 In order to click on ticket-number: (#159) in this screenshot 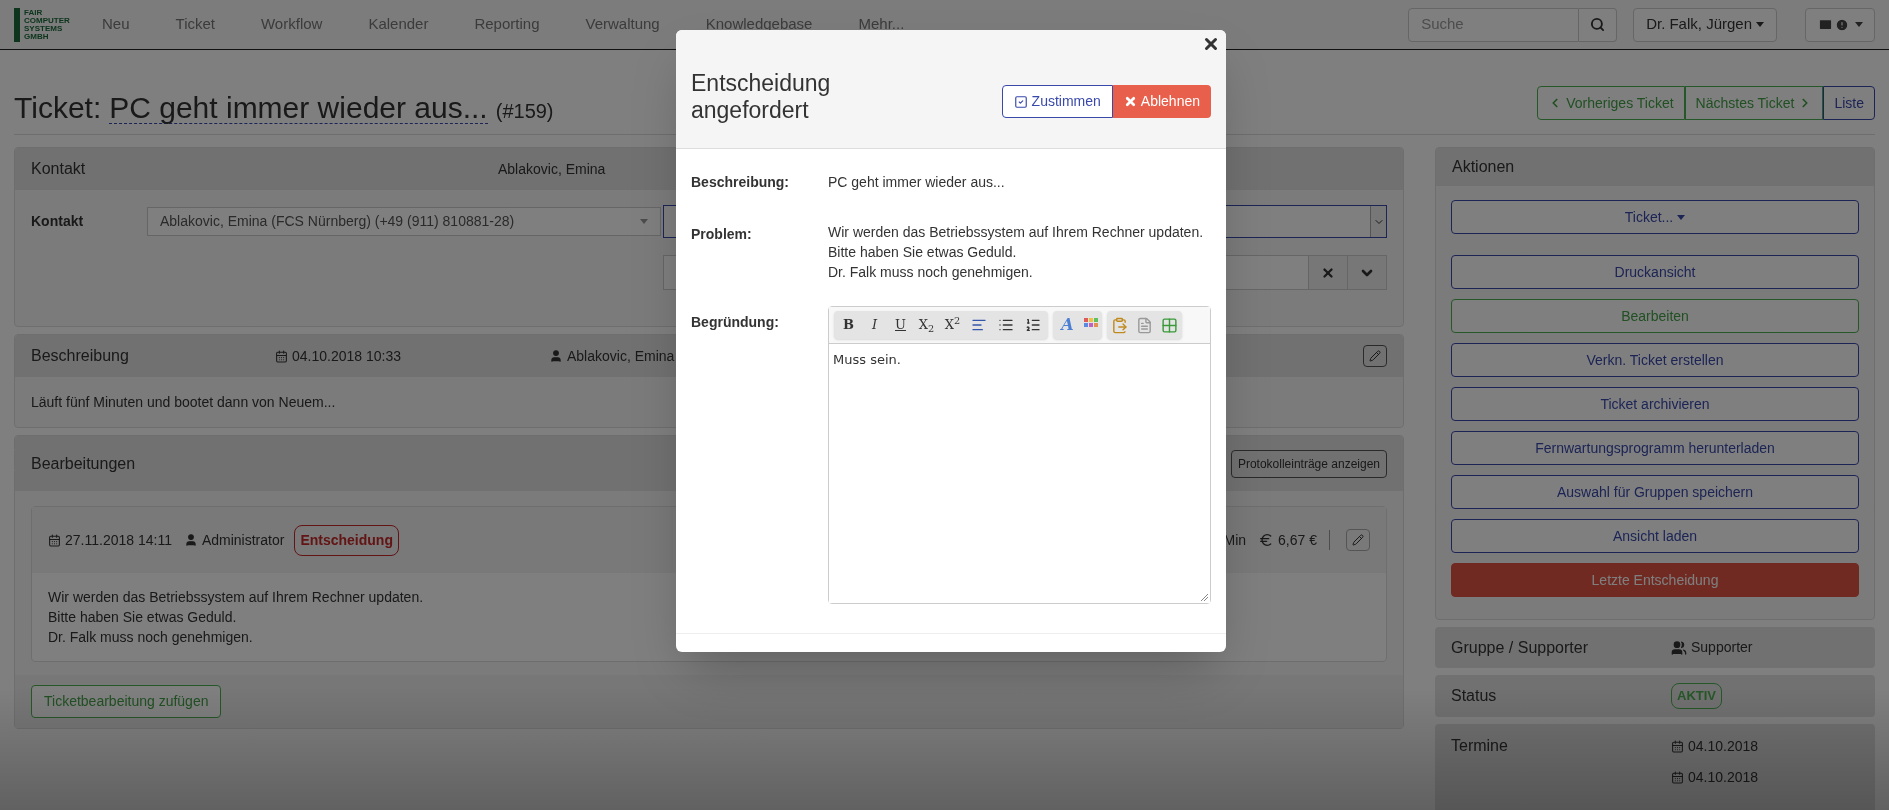, I will do `click(524, 111)`.